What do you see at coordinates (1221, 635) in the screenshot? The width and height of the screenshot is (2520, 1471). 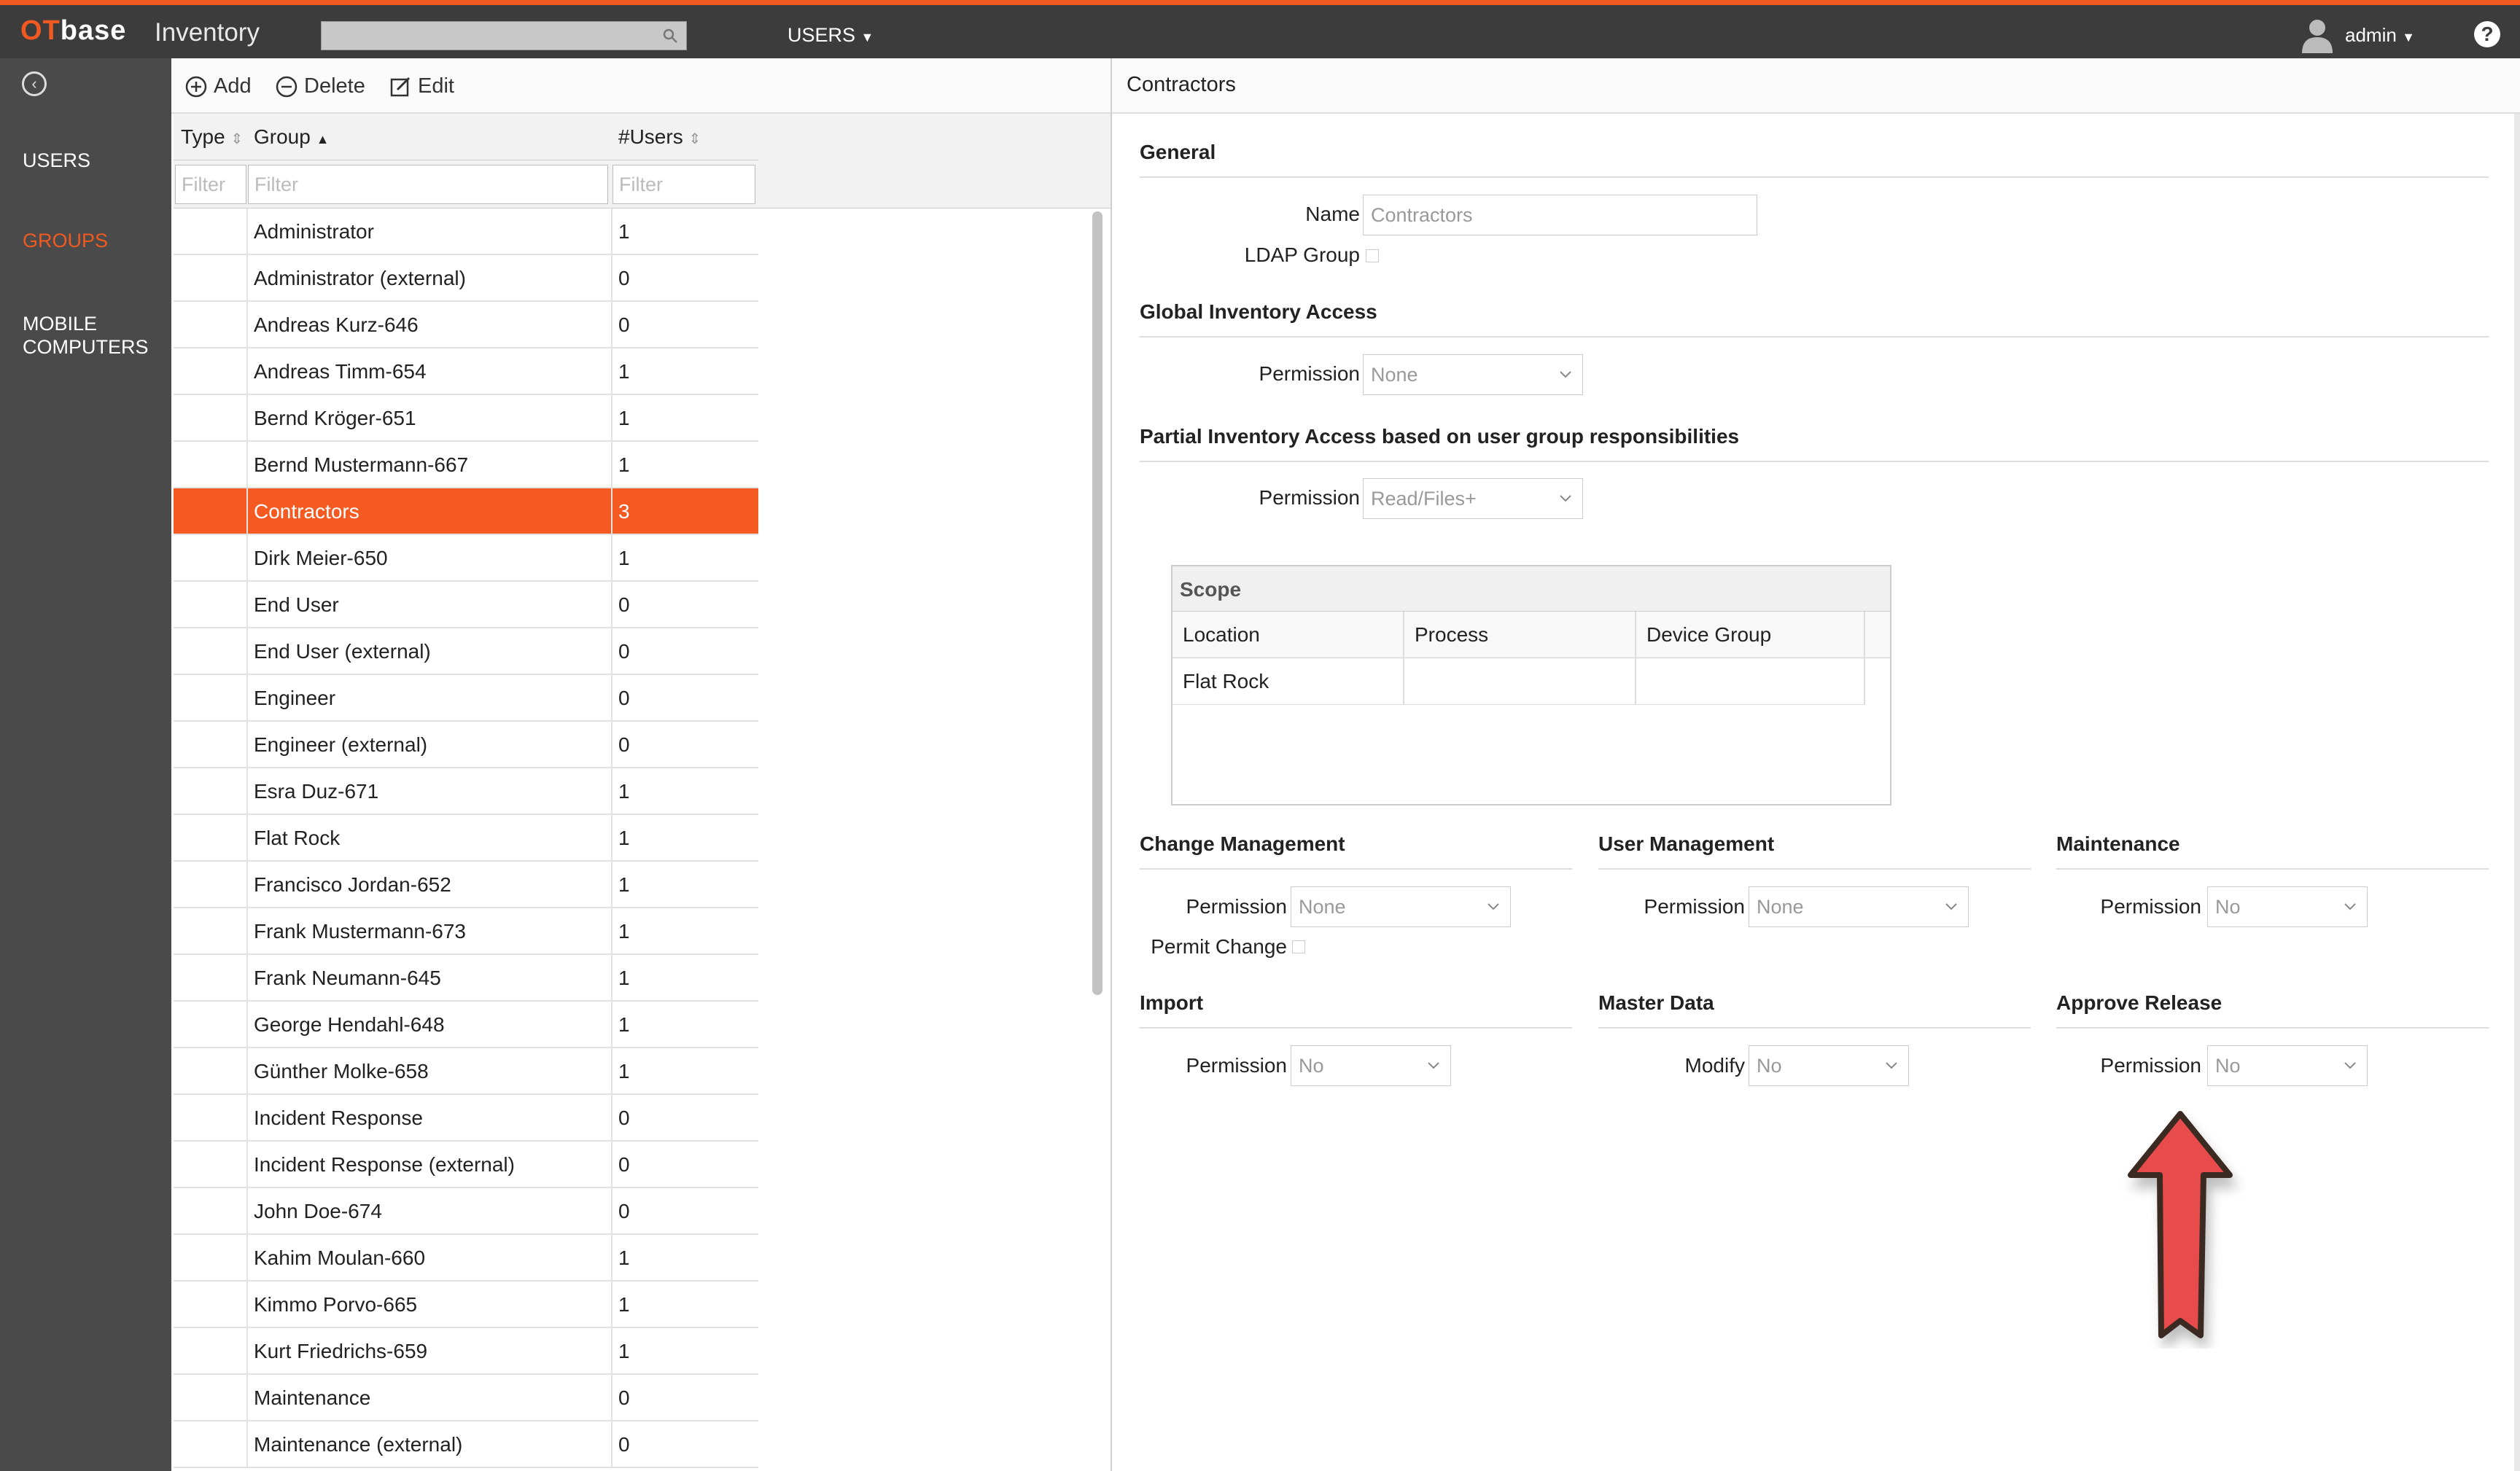 I see `scope-column-location: Location` at bounding box center [1221, 635].